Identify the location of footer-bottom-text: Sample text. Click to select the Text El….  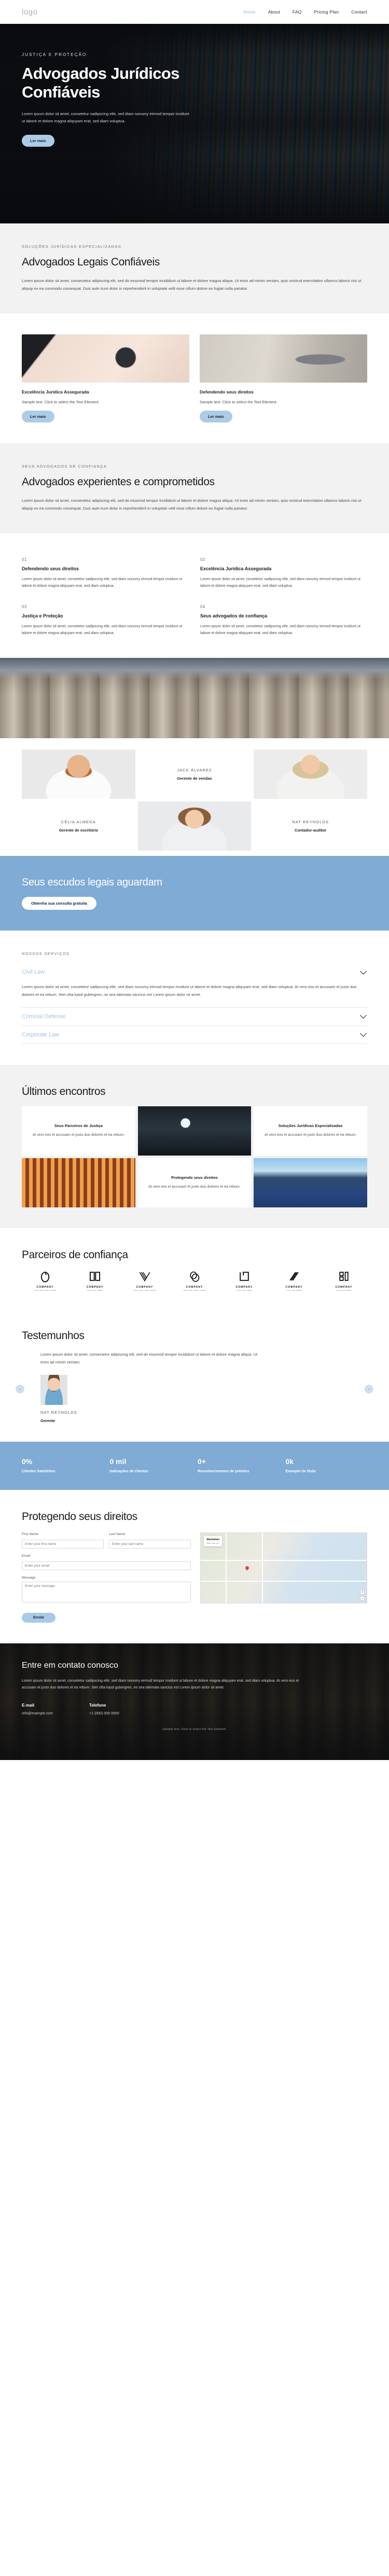
(195, 1729).